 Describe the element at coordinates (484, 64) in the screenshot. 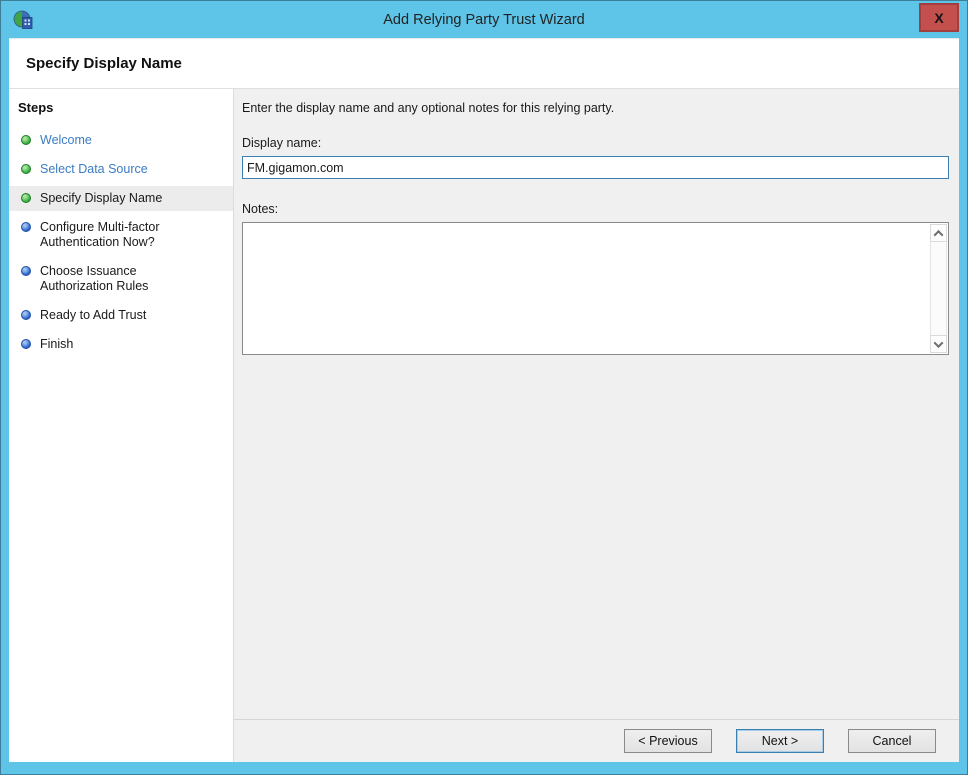

I see `page-header: Specify Display Name` at that location.